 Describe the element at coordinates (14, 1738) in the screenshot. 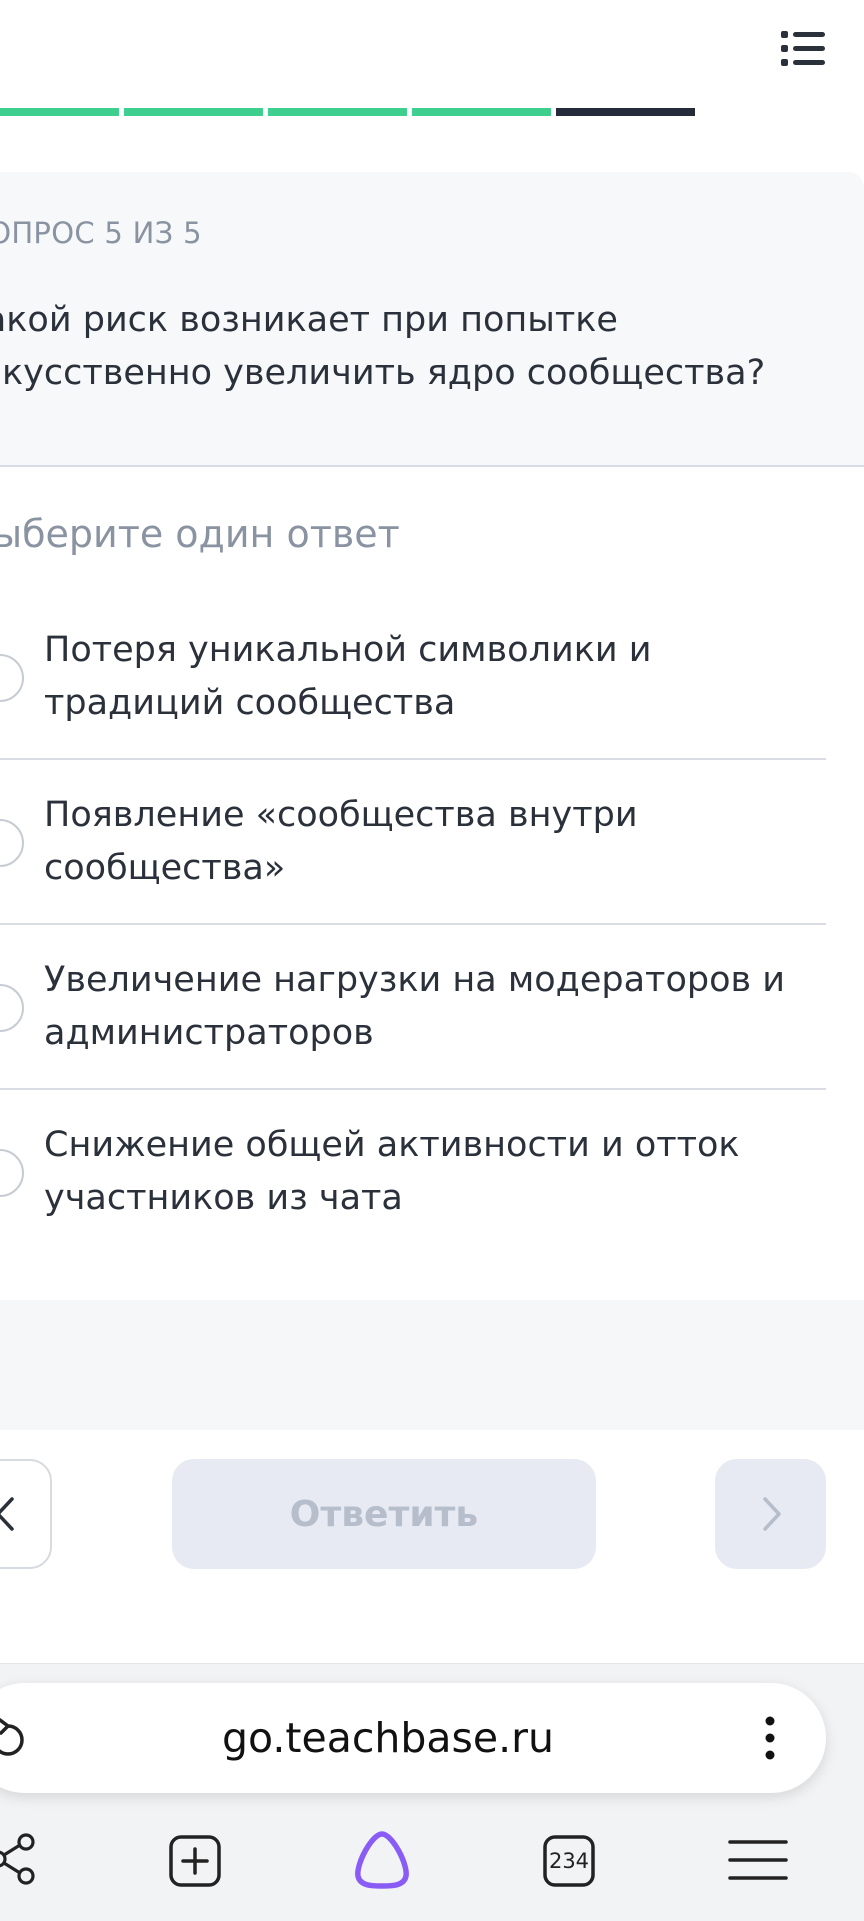

I see `reload-icon` at that location.